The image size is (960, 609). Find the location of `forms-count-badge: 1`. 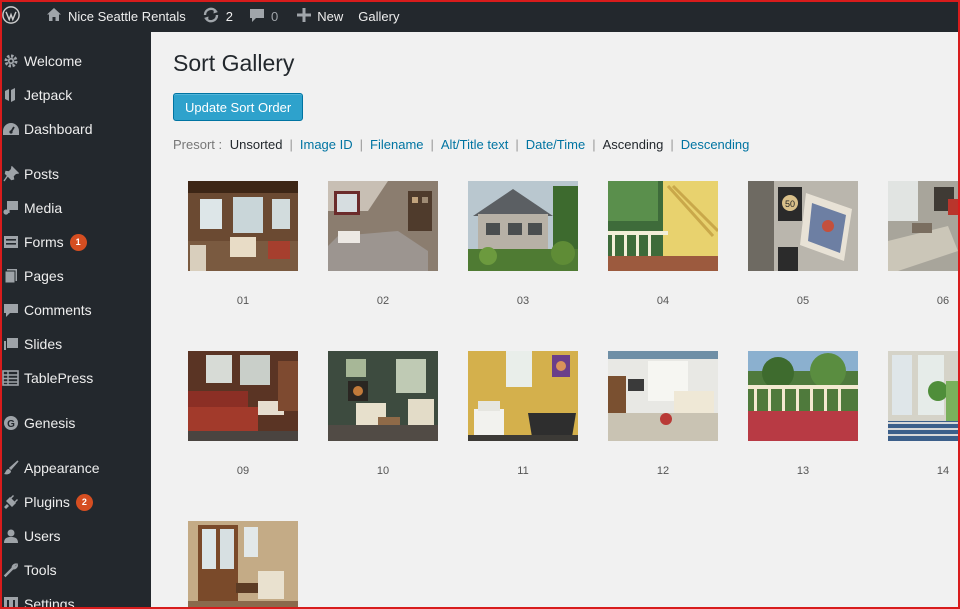

forms-count-badge: 1 is located at coordinates (78, 242).